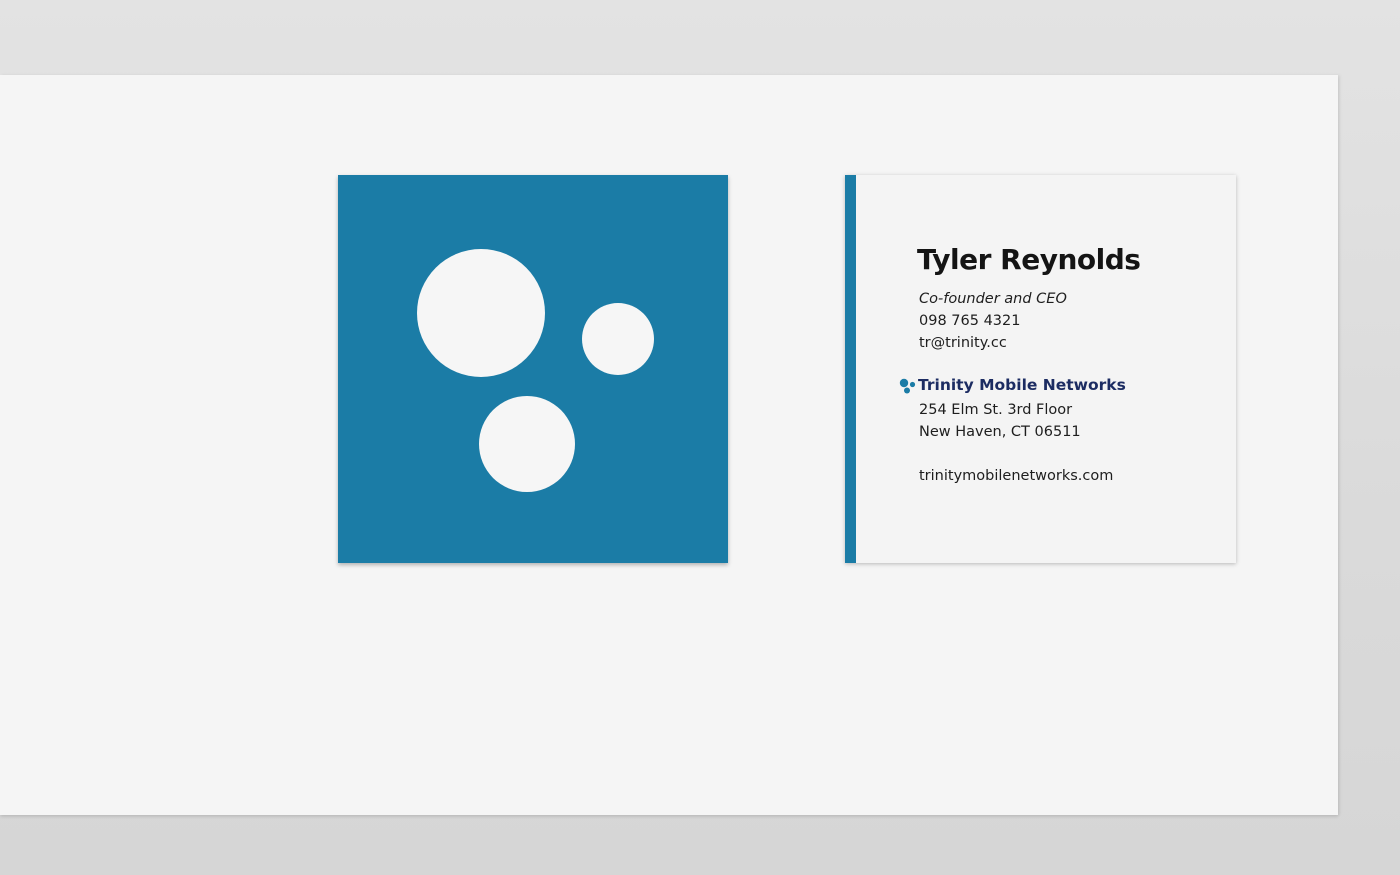 The width and height of the screenshot is (1400, 875). What do you see at coordinates (993, 299) in the screenshot?
I see `contact-role: Co-founder and CEO` at bounding box center [993, 299].